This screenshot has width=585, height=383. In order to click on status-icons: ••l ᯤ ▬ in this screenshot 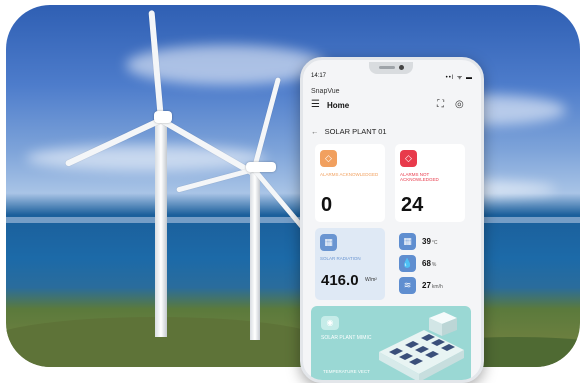, I will do `click(459, 78)`.